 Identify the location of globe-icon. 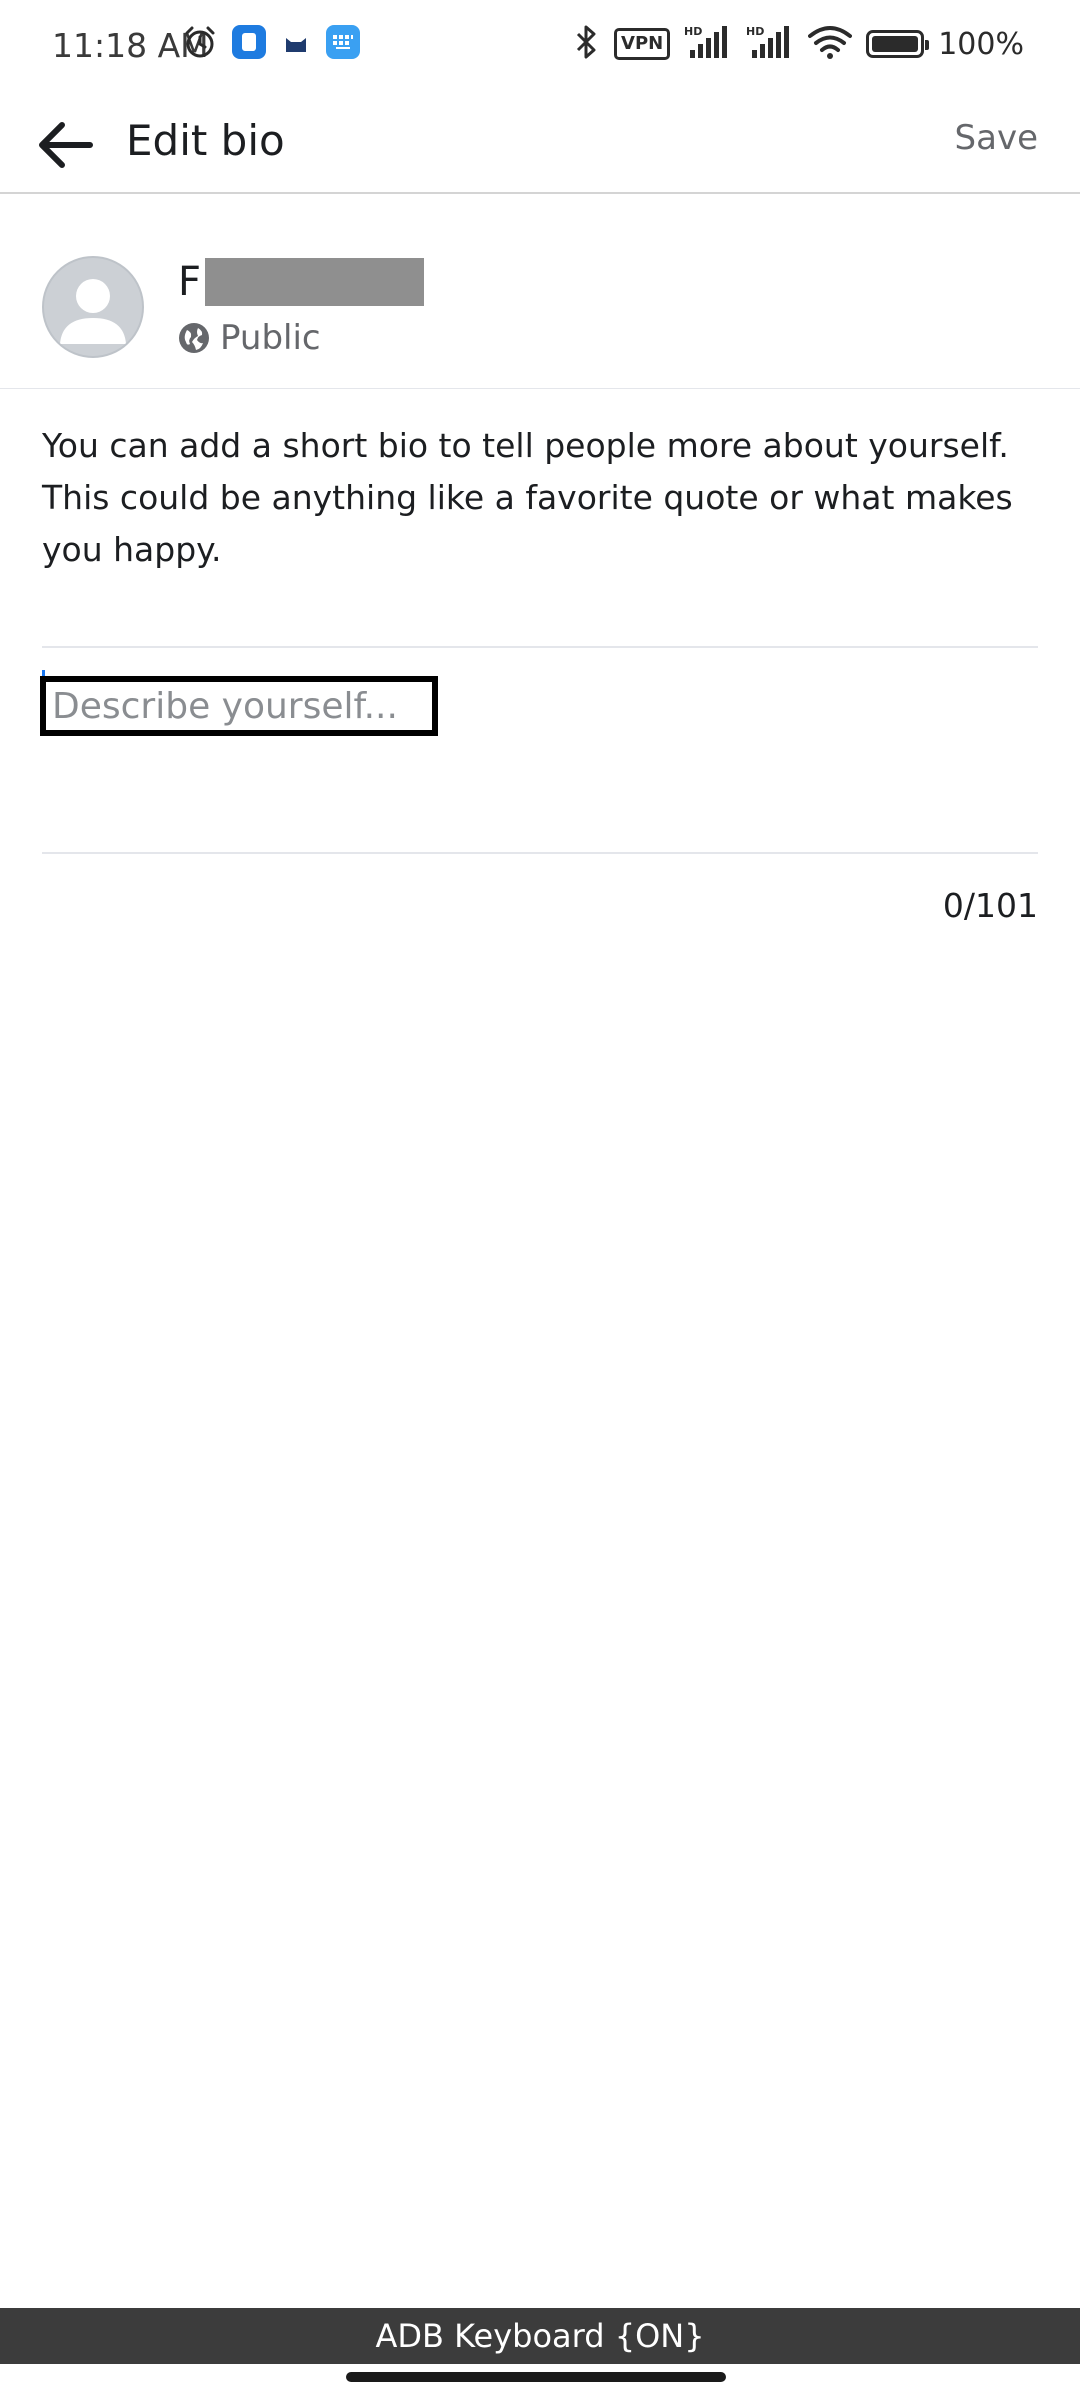
(194, 338).